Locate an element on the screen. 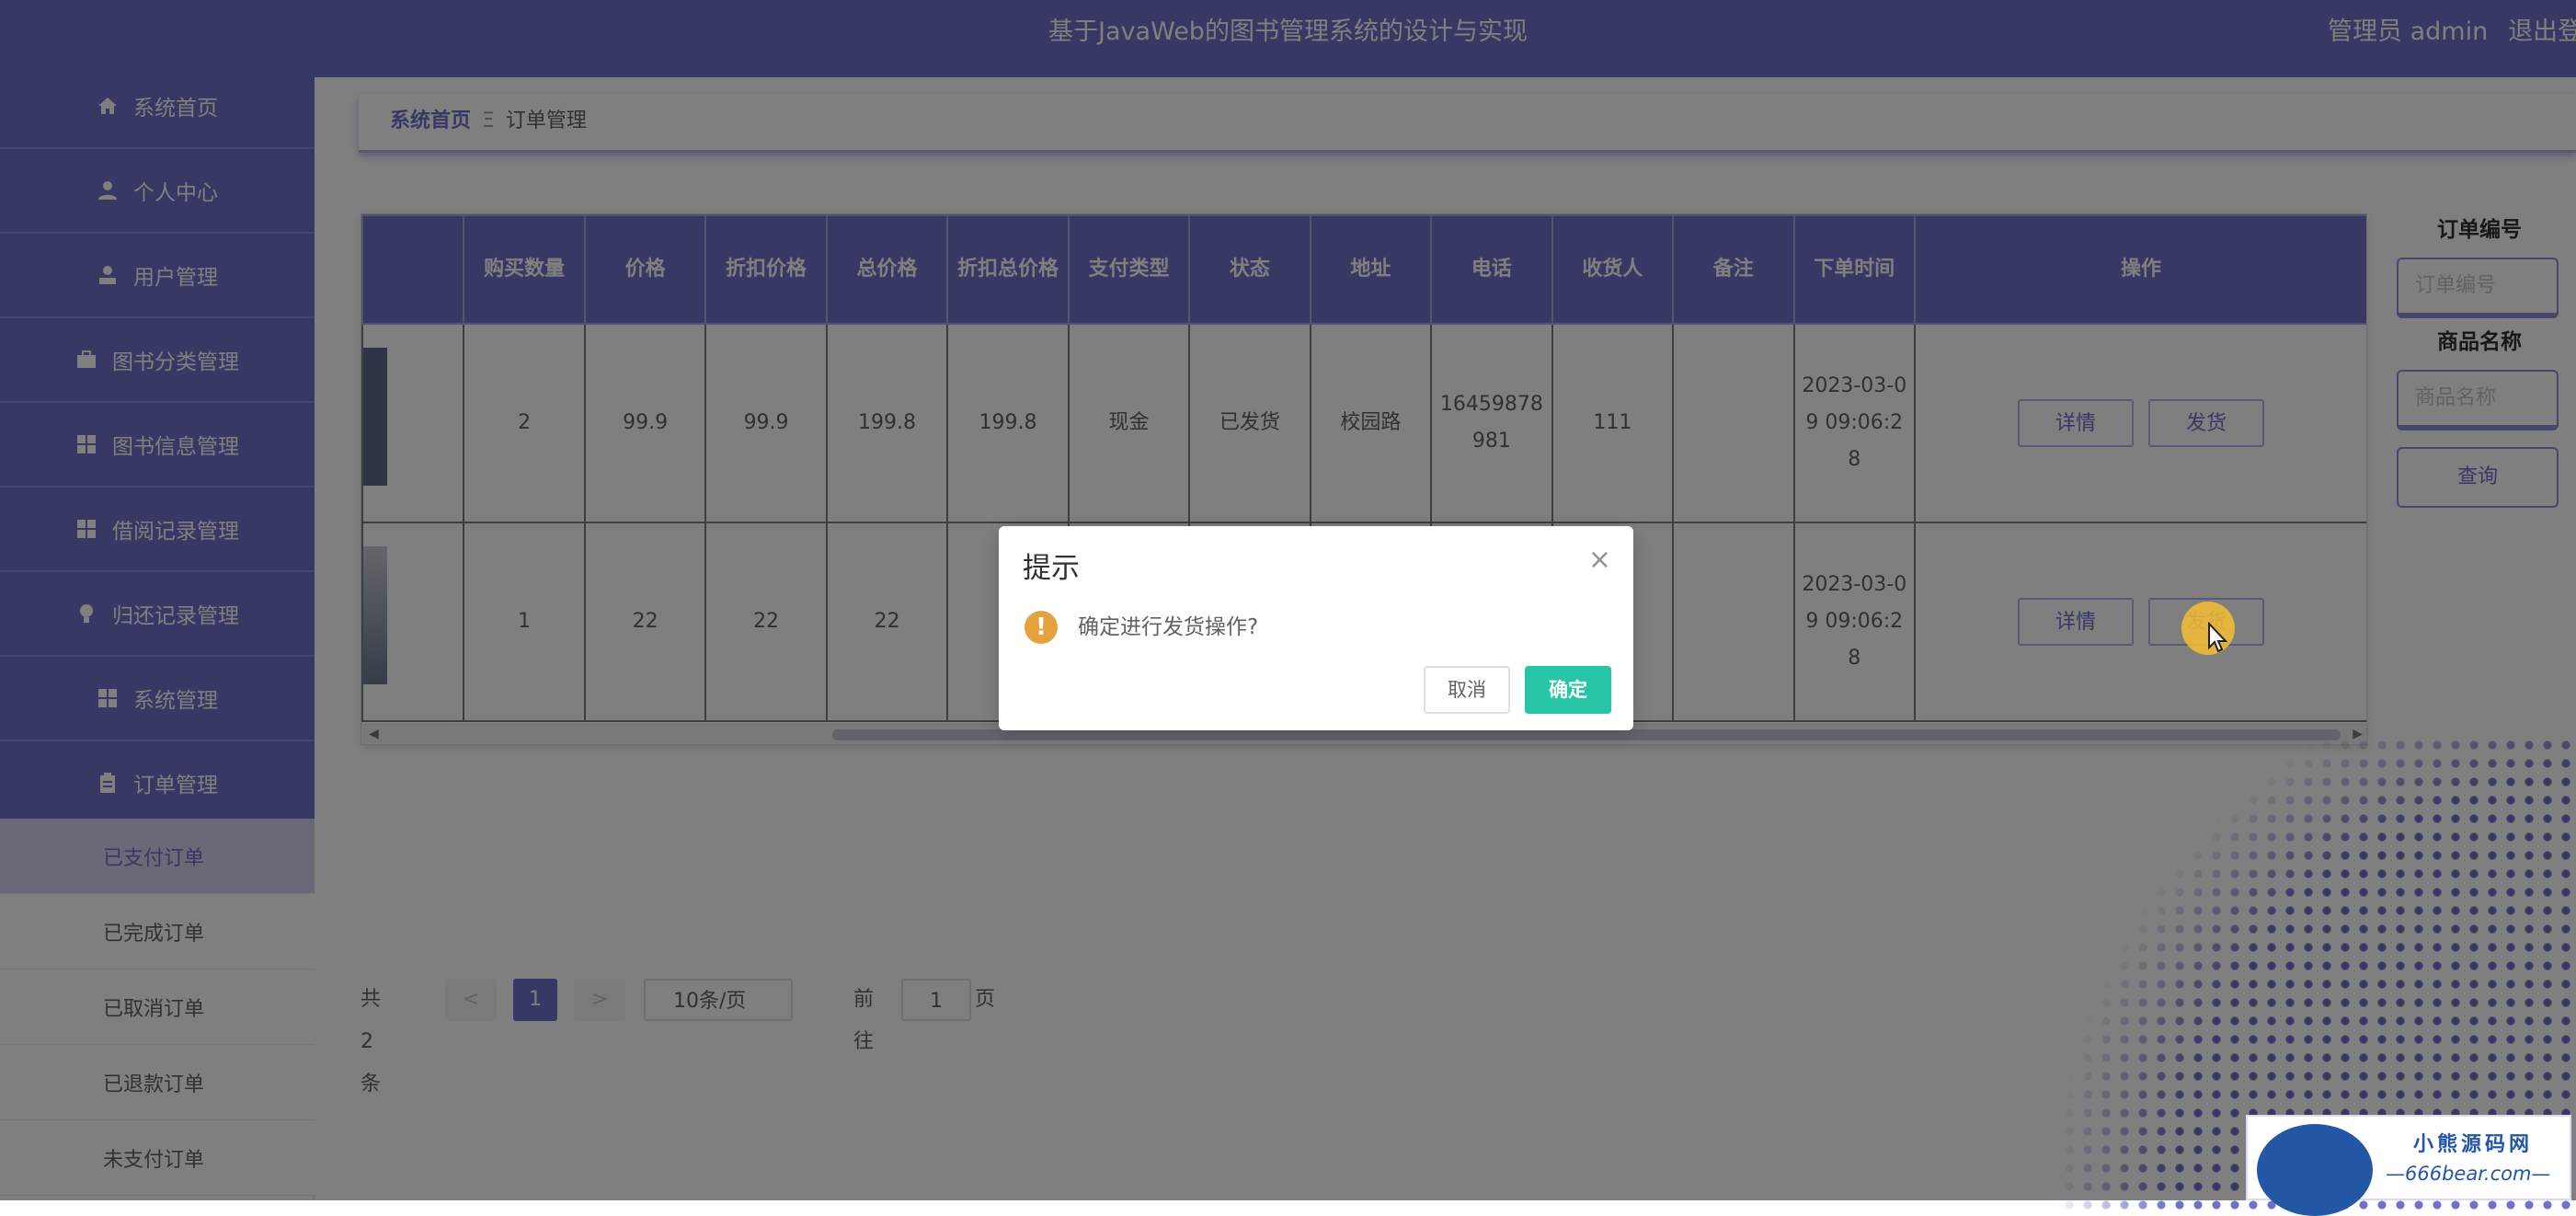 This screenshot has height=1216, width=2576. confirm-dialog: 提示 × ! 确定进行发货操作? 取消 确定 is located at coordinates (1316, 628).